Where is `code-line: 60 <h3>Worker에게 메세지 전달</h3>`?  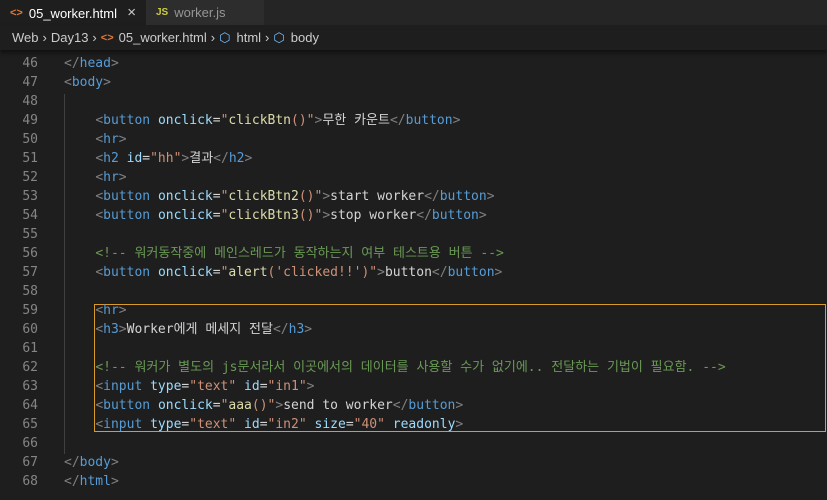
code-line: 60 <h3>Worker에게 메세지 전달</h3> is located at coordinates (413, 329).